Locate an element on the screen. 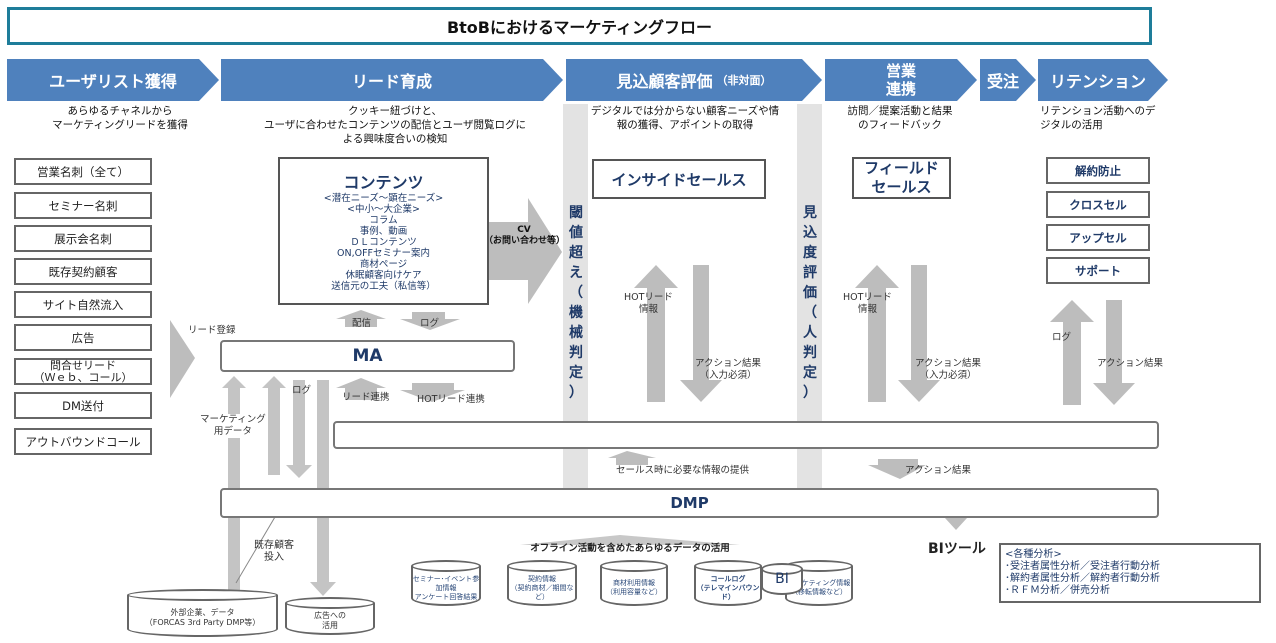 Image resolution: width=1276 pixels, height=643 pixels. action-result-label-2: アクション結果 （入力必須） is located at coordinates (948, 370).